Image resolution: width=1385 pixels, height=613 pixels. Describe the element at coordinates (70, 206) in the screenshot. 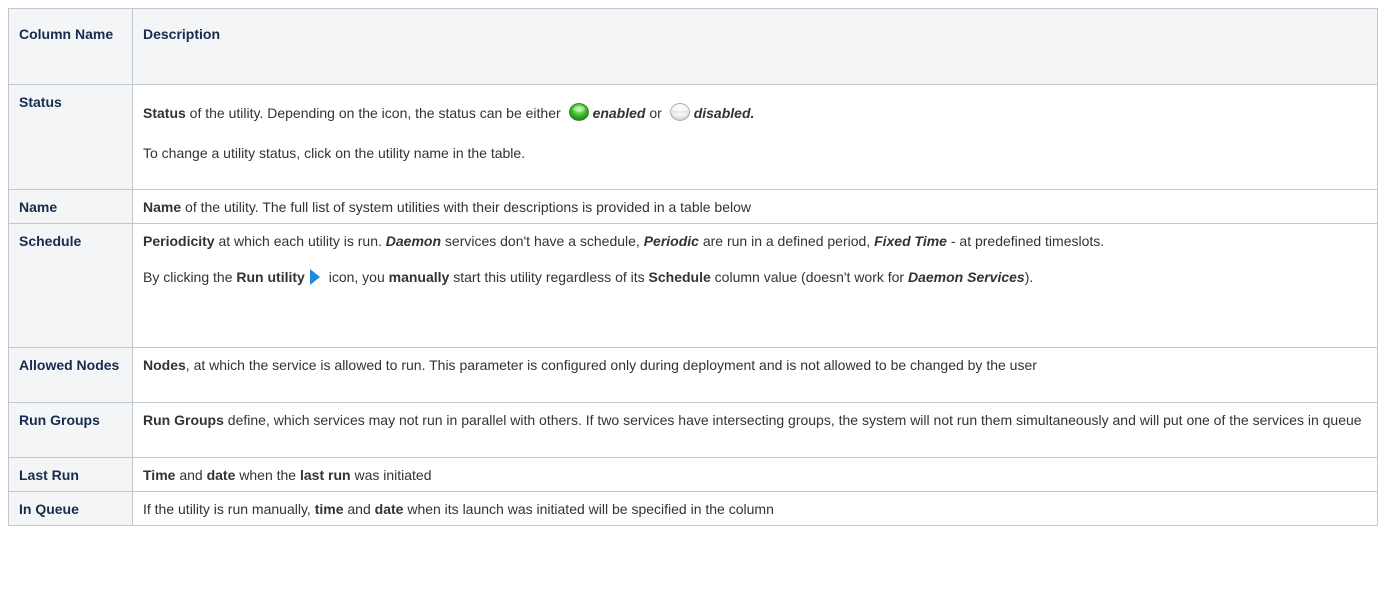

I see `row-name-name: Name` at that location.